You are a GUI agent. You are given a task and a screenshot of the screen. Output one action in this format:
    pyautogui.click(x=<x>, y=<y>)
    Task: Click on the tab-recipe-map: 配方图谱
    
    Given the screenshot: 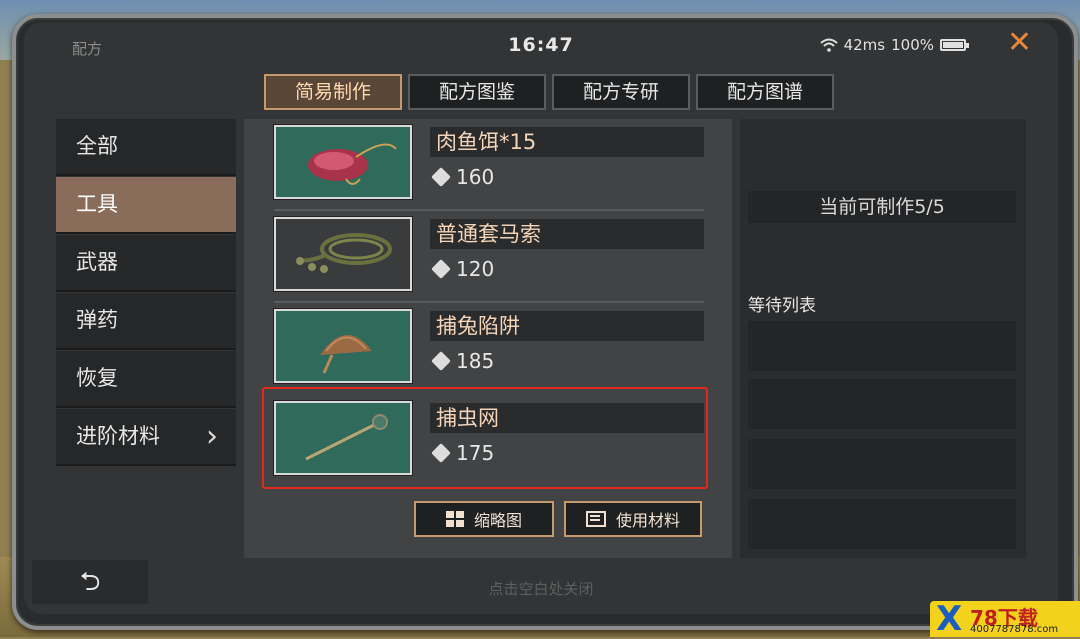 What is the action you would take?
    pyautogui.click(x=765, y=92)
    